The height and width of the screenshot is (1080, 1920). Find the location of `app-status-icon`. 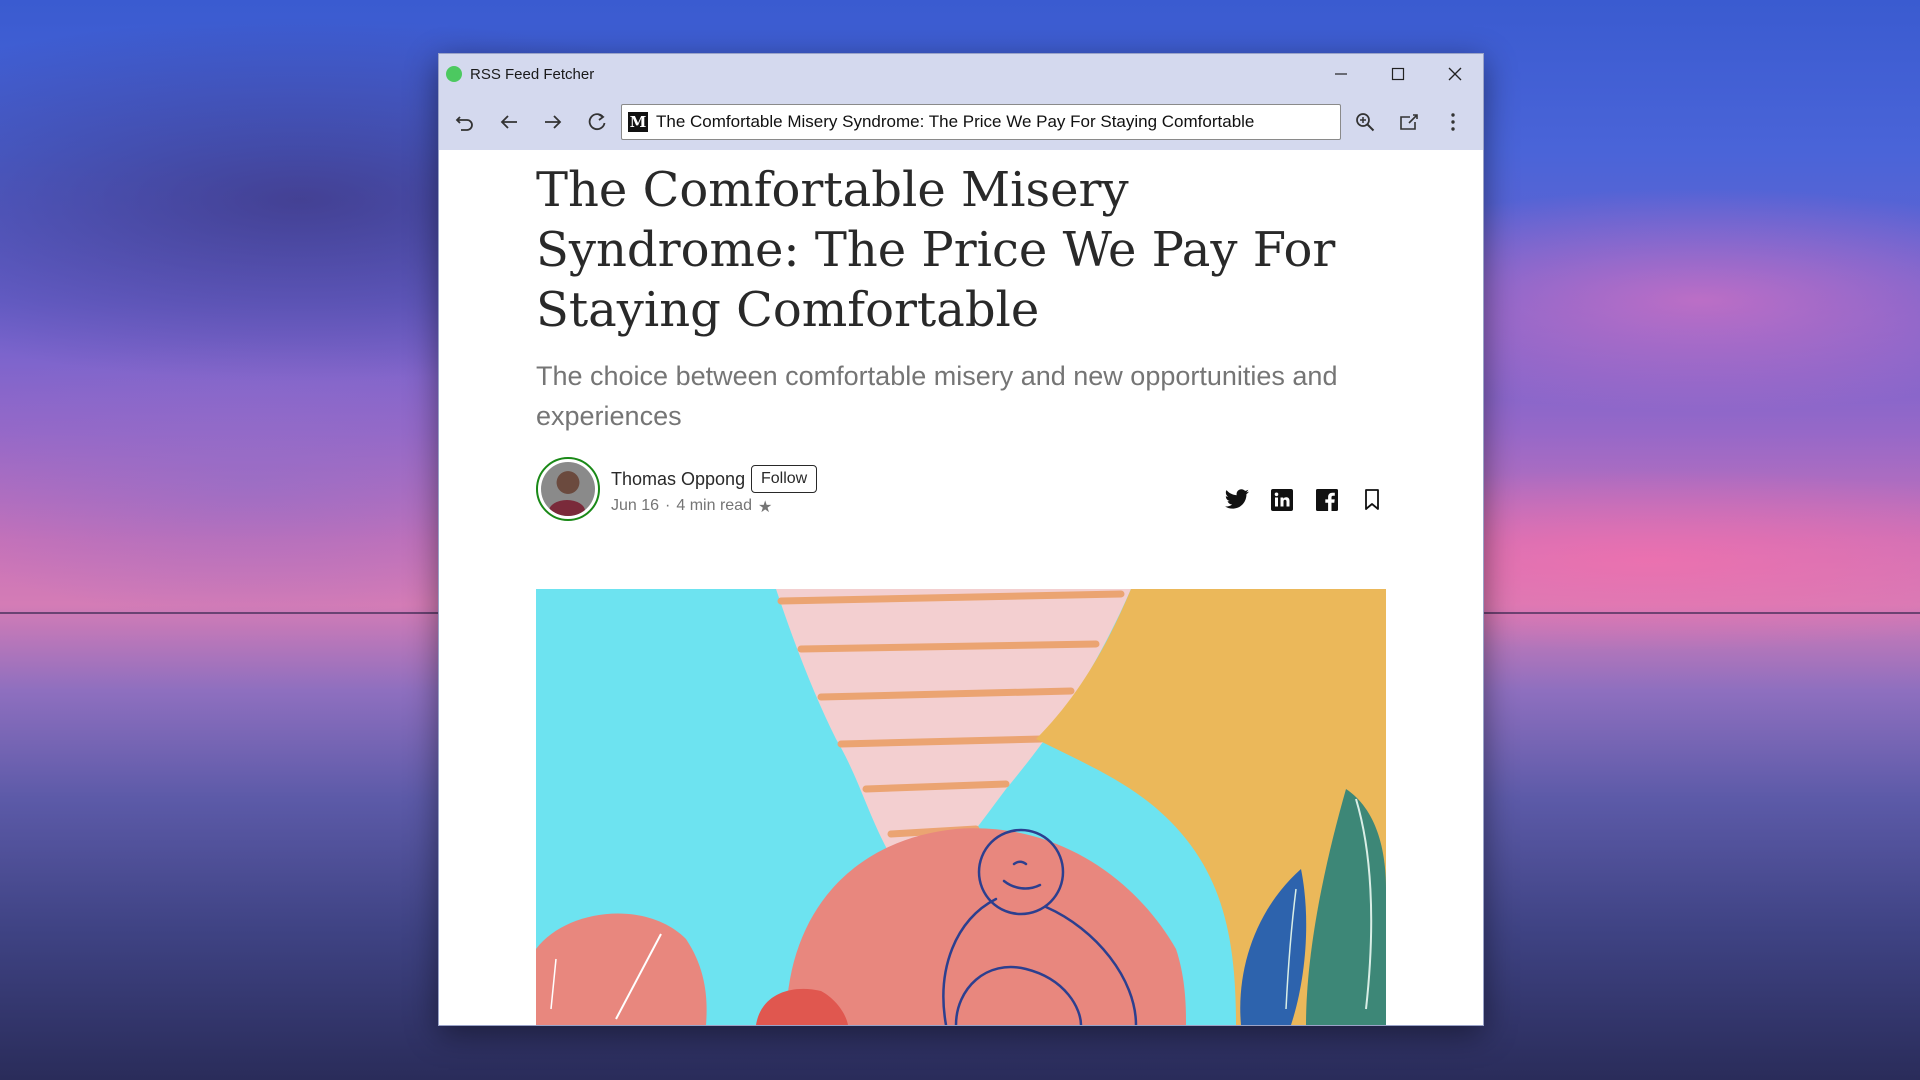

app-status-icon is located at coordinates (454, 74).